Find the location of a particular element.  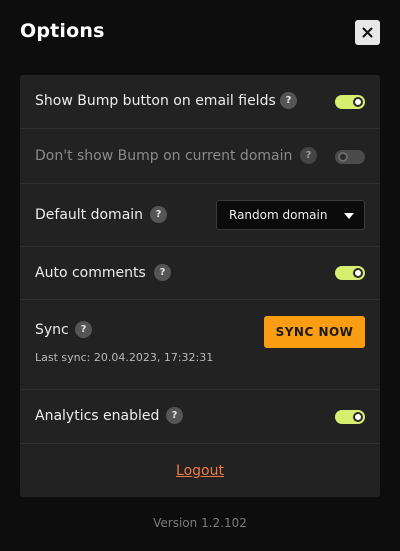

auto-comments-toggle is located at coordinates (350, 273).